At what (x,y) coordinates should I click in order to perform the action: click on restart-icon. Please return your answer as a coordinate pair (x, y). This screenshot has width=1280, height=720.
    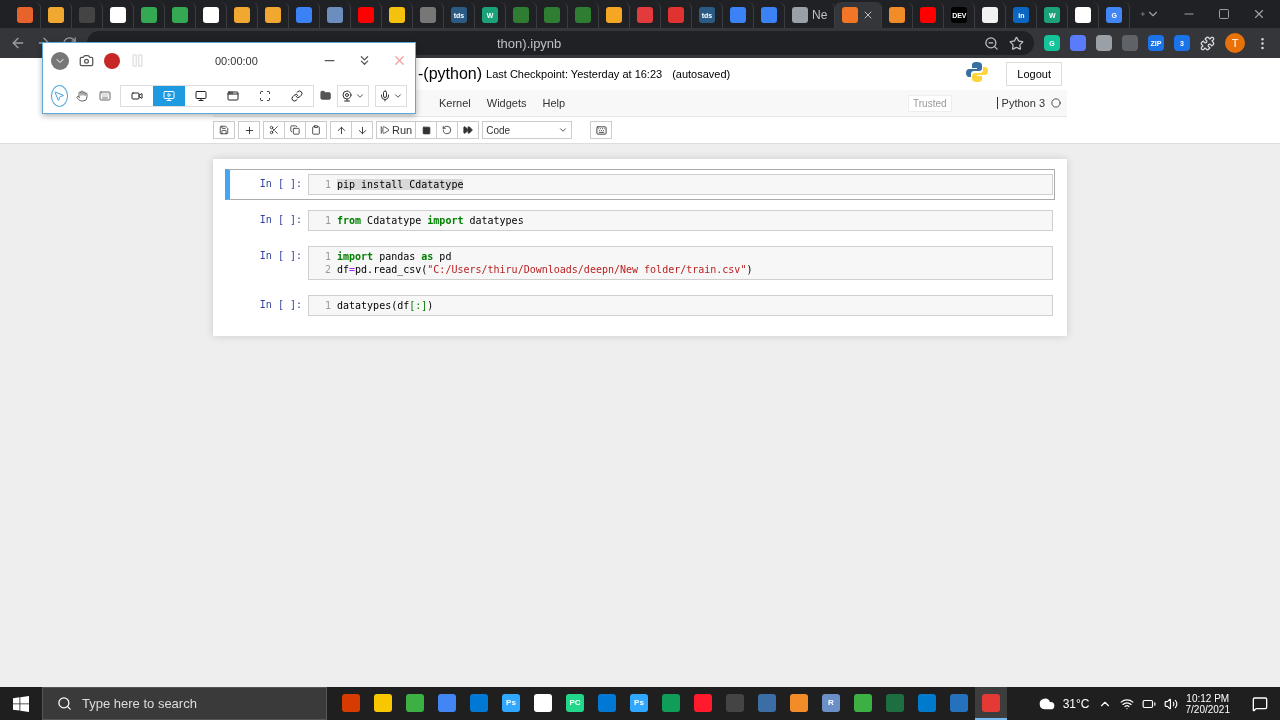
    Looking at the image, I should click on (447, 130).